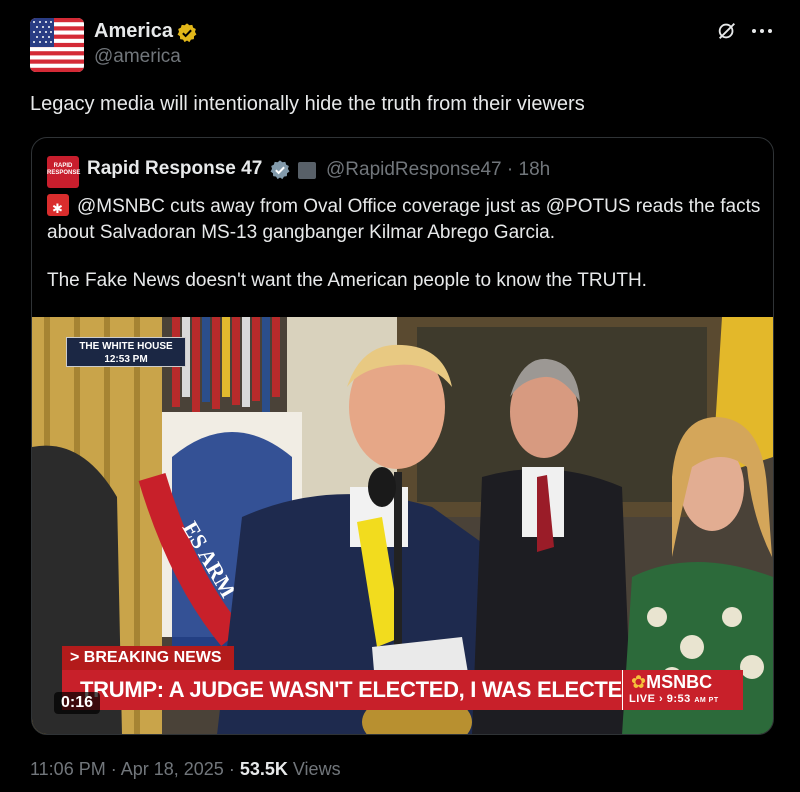  I want to click on live-label: LIVE, so click(642, 699).